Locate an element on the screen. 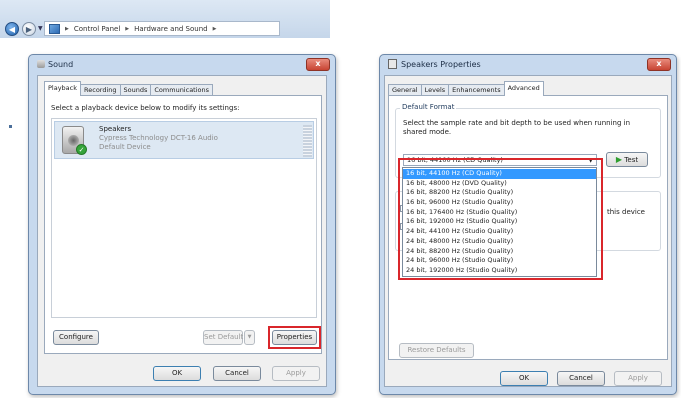 This screenshot has width=681, height=398. restore-defaults-button: Restore Defaults is located at coordinates (436, 350).